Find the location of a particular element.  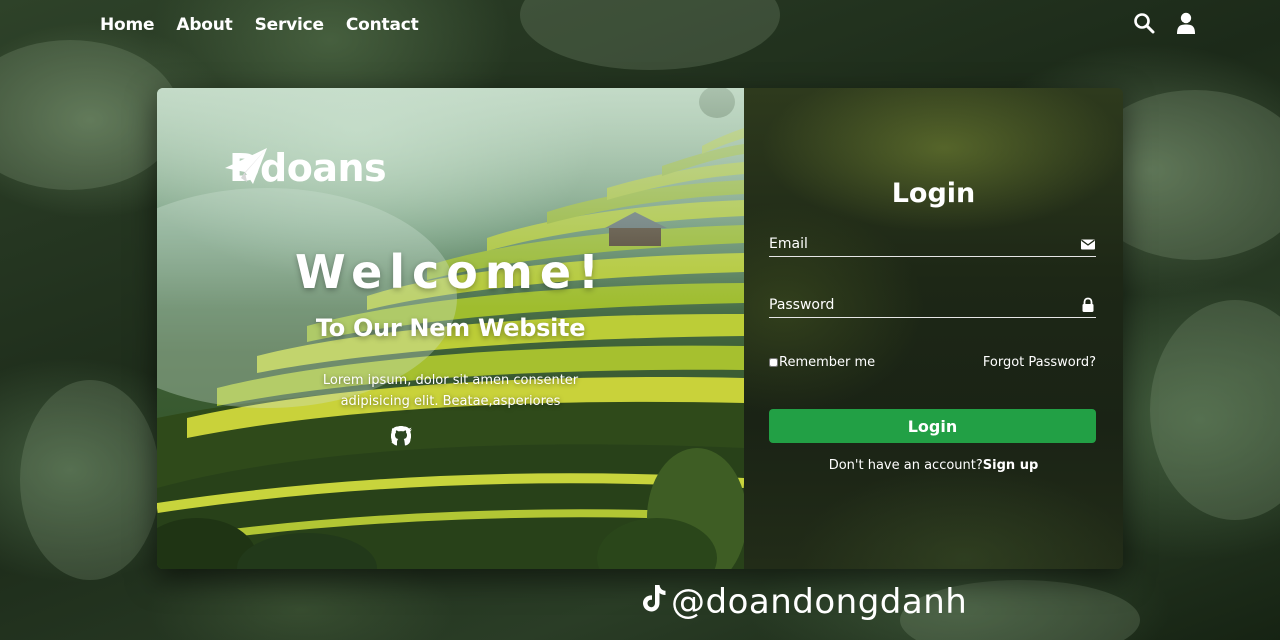

envelope-icon is located at coordinates (1088, 244).